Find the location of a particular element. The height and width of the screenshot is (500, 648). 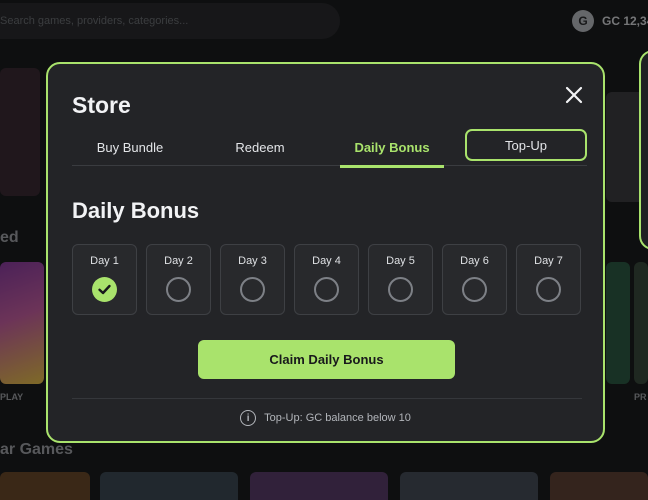

day-label: Day 5 is located at coordinates (400, 261).